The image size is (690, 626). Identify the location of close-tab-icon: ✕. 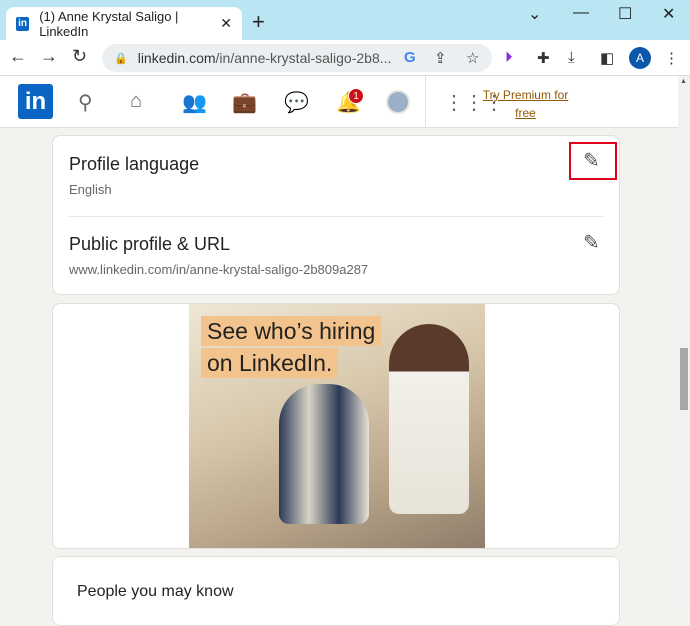
(226, 23).